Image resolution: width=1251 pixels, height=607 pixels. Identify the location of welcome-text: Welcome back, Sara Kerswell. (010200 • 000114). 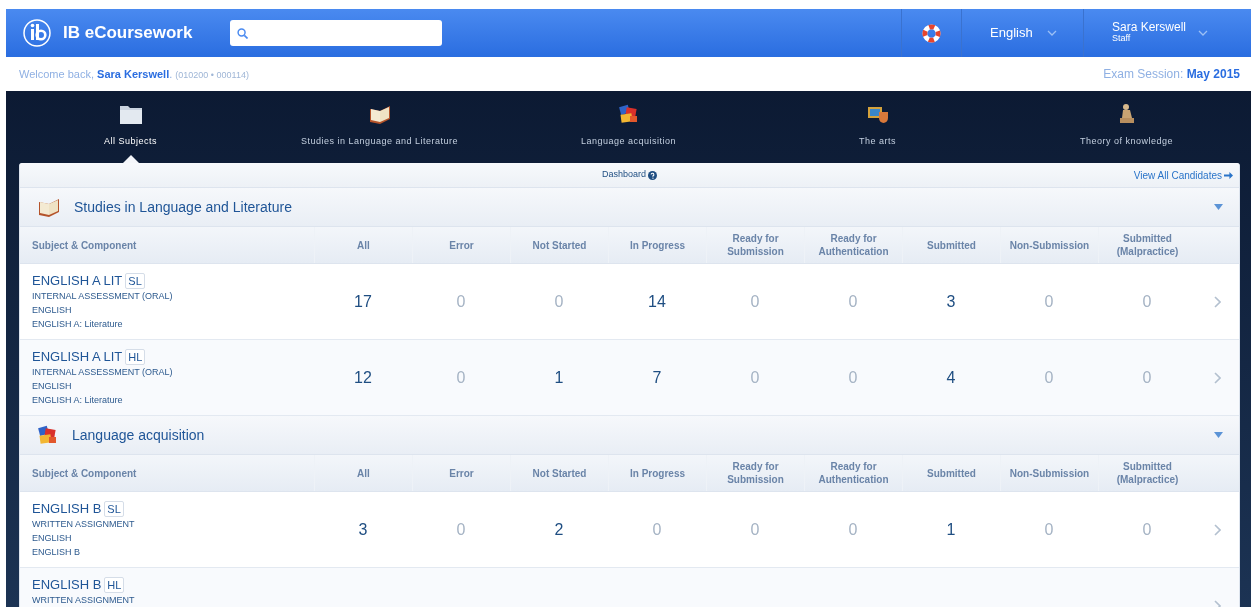
(134, 74).